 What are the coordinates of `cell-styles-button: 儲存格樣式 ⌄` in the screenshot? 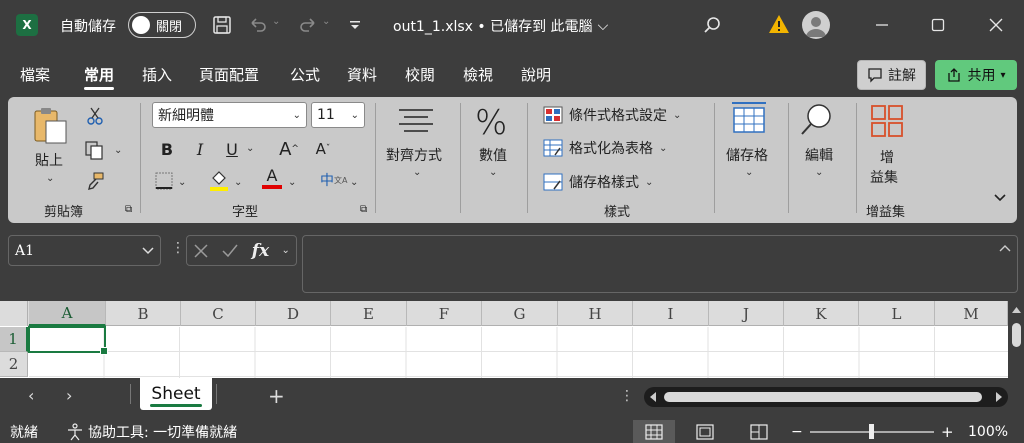 It's located at (598, 182).